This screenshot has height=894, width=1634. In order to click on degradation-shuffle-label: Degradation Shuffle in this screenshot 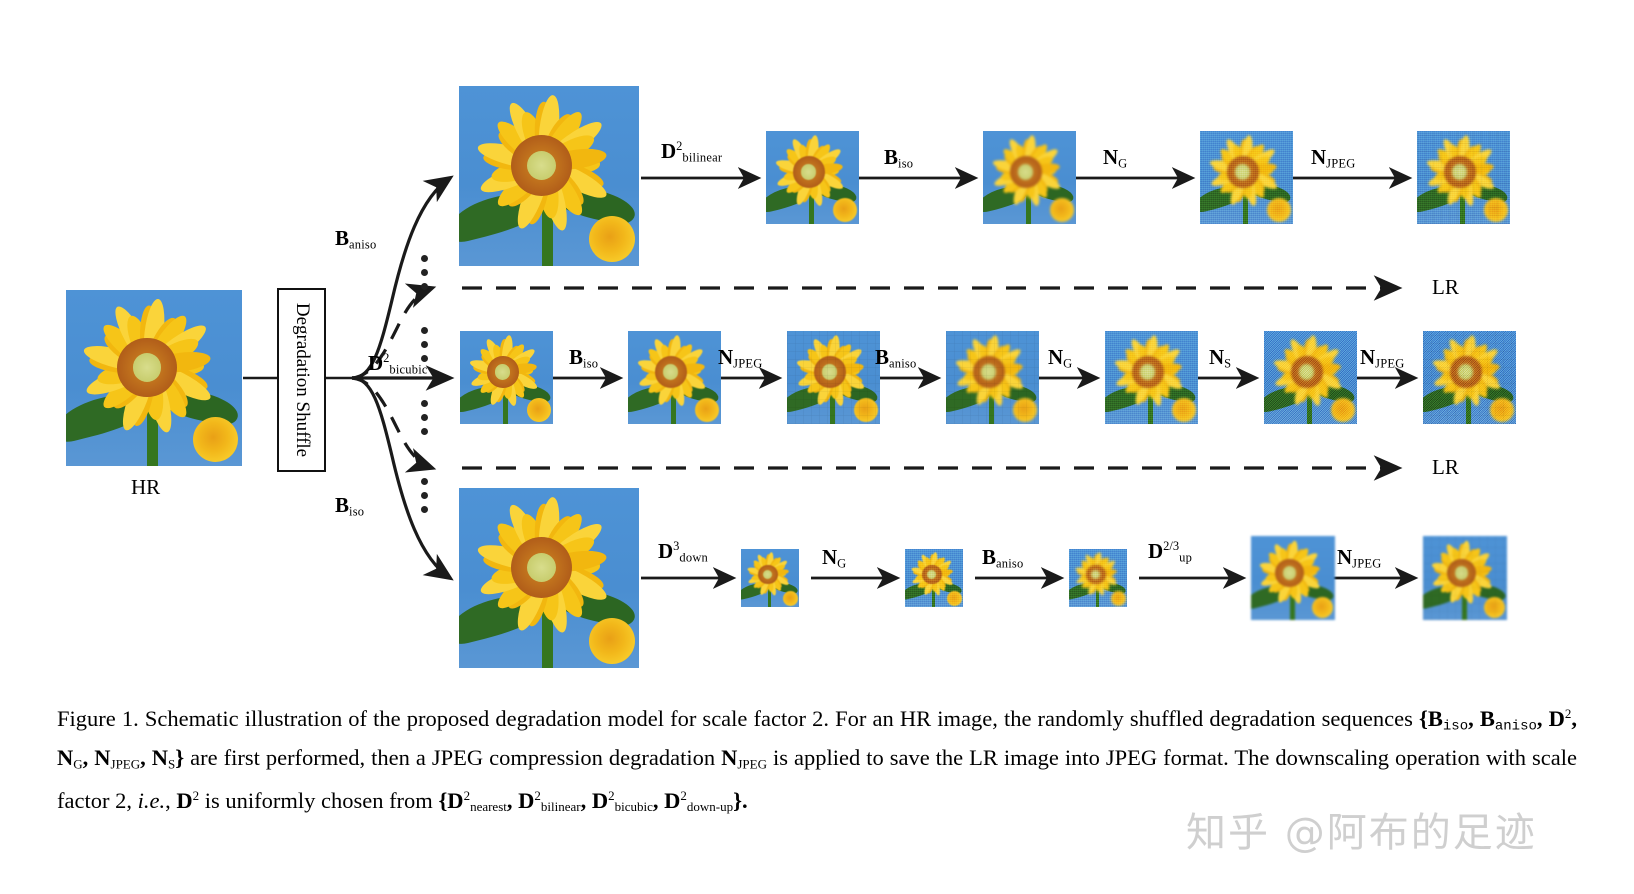, I will do `click(302, 380)`.